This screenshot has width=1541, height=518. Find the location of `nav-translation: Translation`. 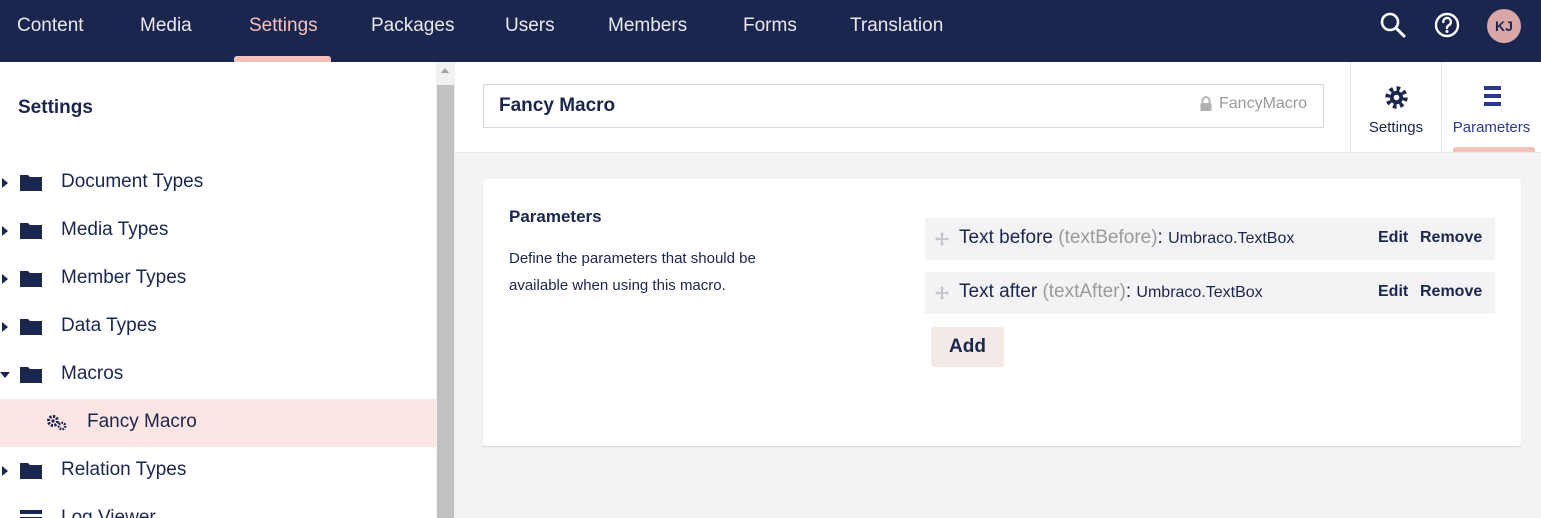

nav-translation: Translation is located at coordinates (896, 31).